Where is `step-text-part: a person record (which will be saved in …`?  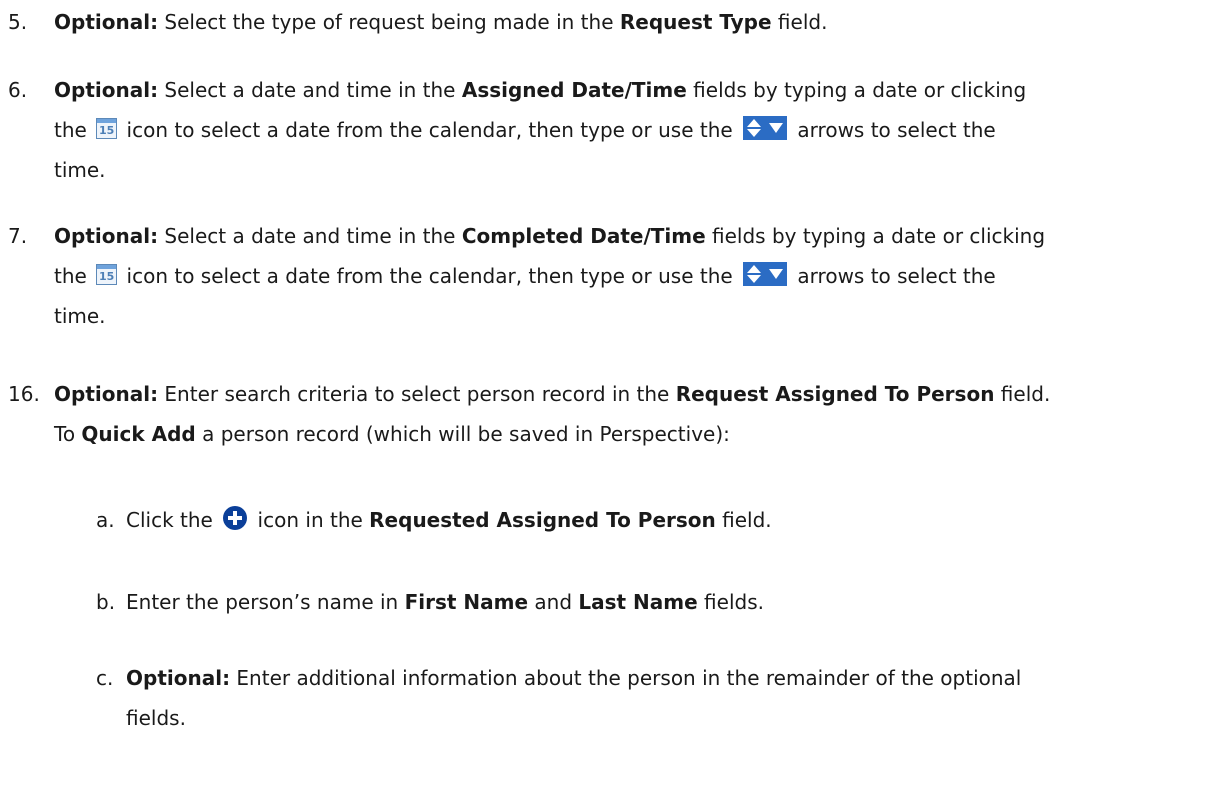 step-text-part: a person record (which will be saved in … is located at coordinates (462, 434).